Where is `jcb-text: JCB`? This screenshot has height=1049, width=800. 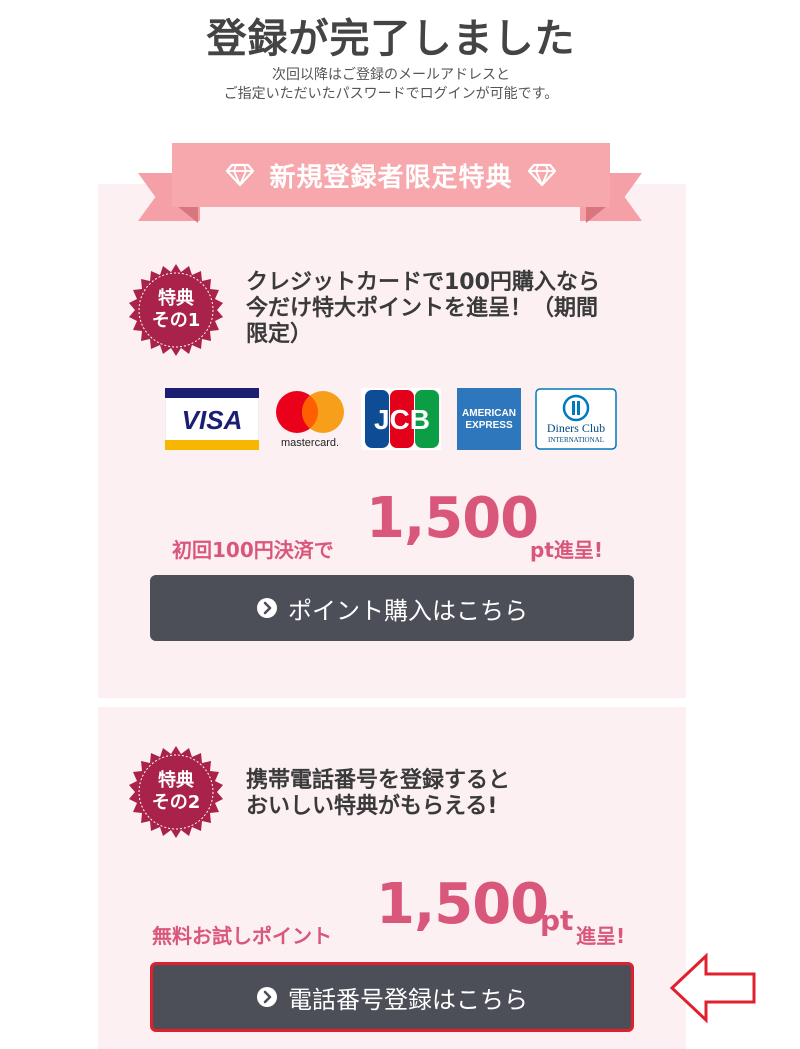 jcb-text: JCB is located at coordinates (402, 419).